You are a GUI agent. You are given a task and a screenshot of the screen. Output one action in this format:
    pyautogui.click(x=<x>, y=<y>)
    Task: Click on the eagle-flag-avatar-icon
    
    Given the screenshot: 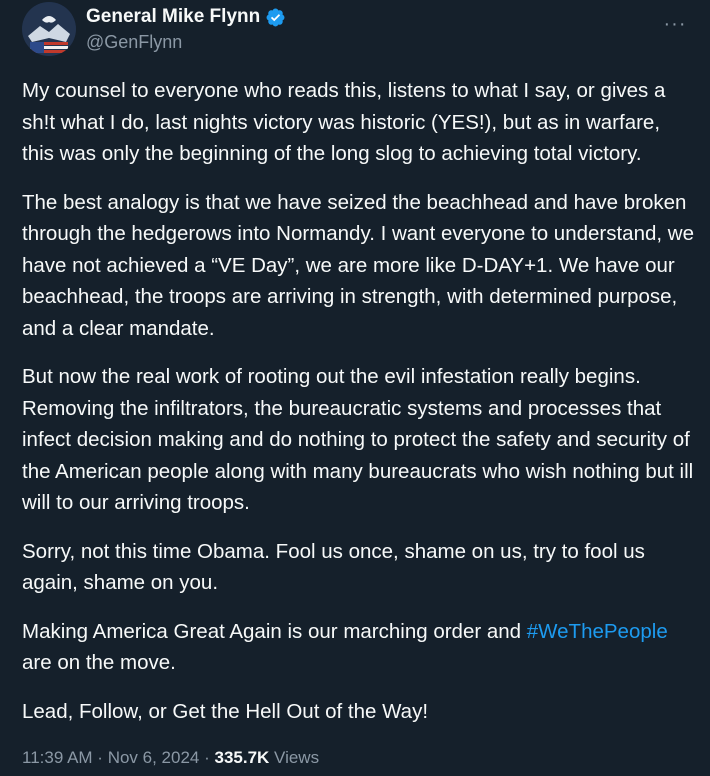 What is the action you would take?
    pyautogui.click(x=49, y=29)
    